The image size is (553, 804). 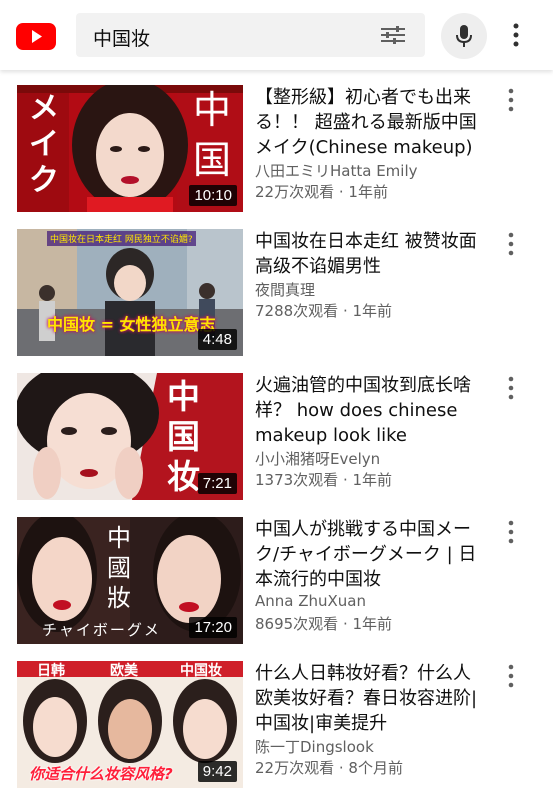 I want to click on view-count: 7288次观看, so click(x=297, y=311).